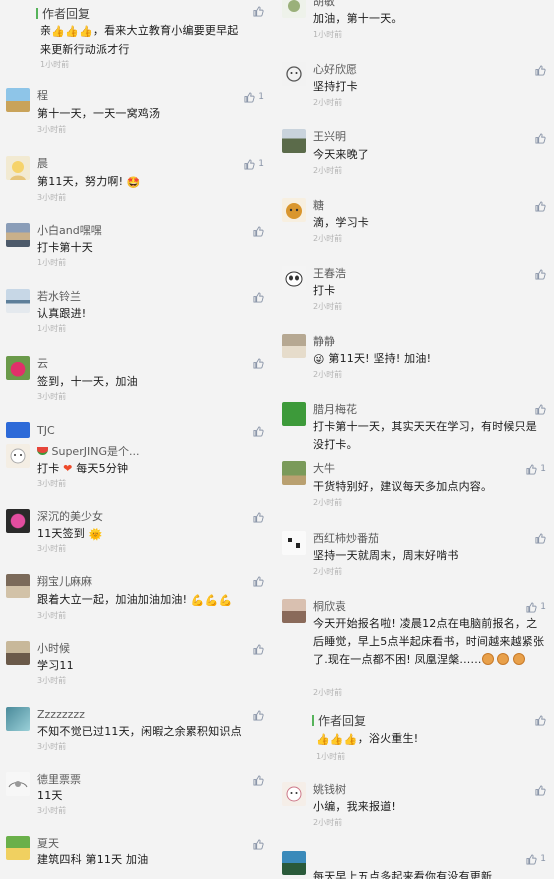 The height and width of the screenshot is (879, 554). I want to click on reply-time: 1小时前, so click(55, 64).